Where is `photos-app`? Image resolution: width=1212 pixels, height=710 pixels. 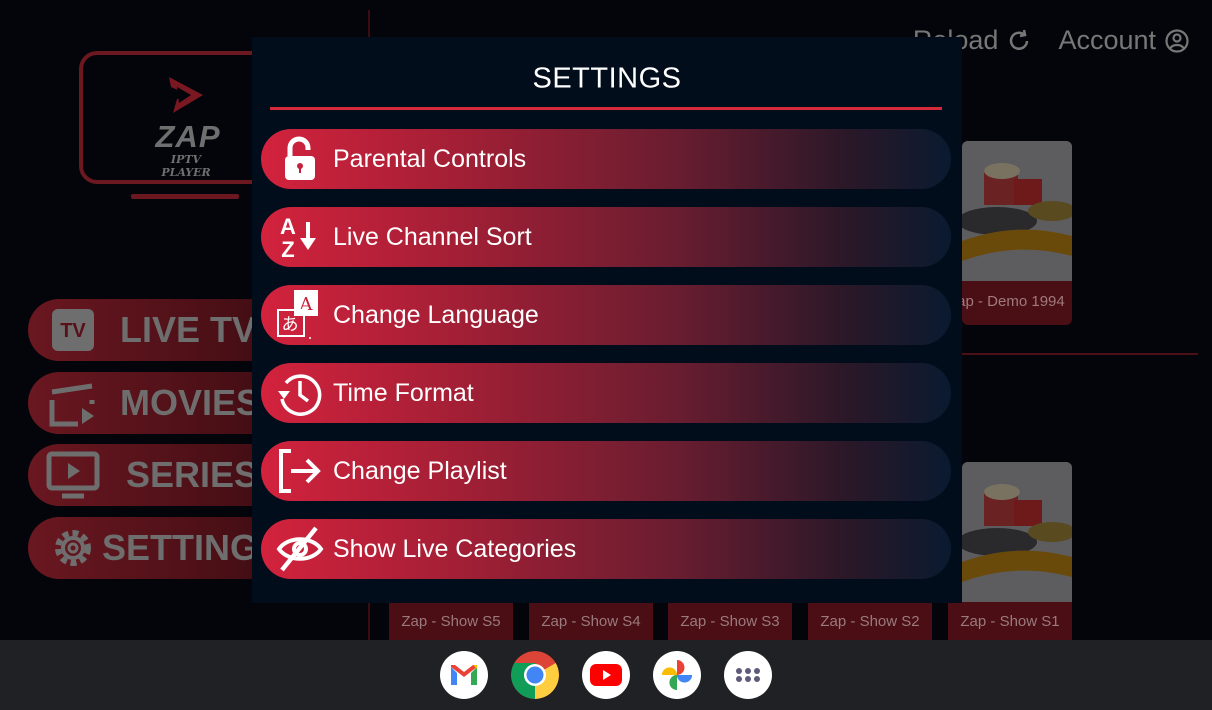 photos-app is located at coordinates (677, 675).